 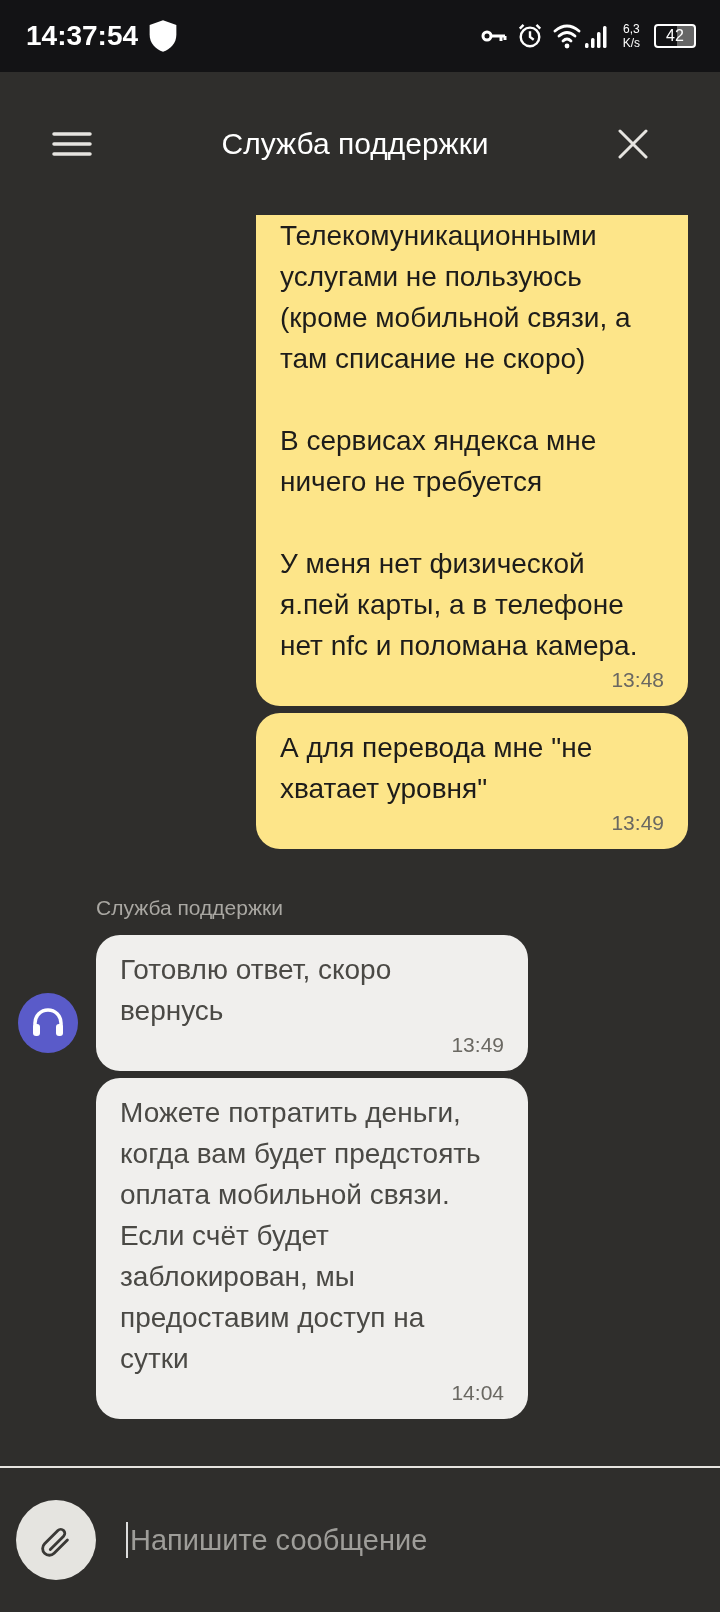 I want to click on network-speed-unit: K/s, so click(x=631, y=43).